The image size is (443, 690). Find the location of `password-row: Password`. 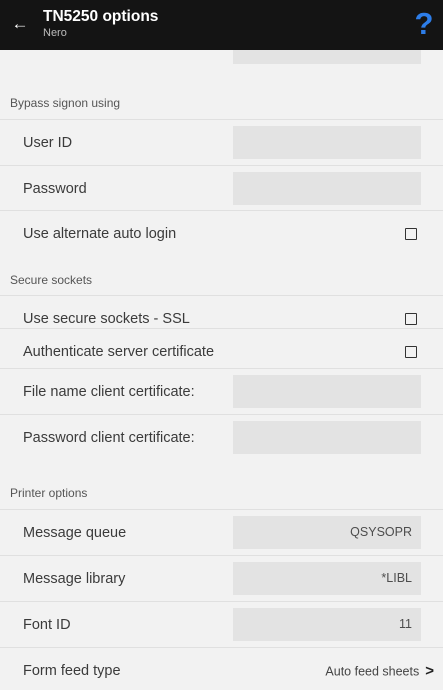

password-row: Password is located at coordinates (221, 188).